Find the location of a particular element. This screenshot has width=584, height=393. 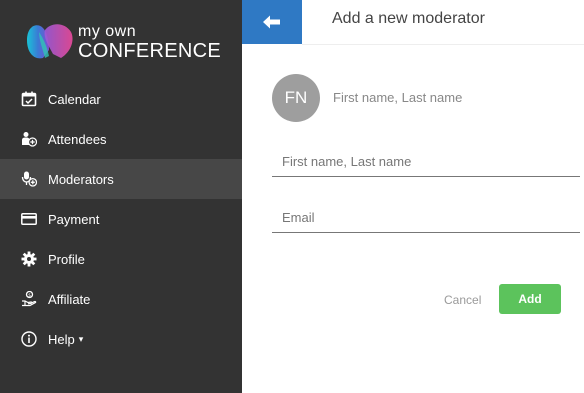

add-button: Add is located at coordinates (530, 299).